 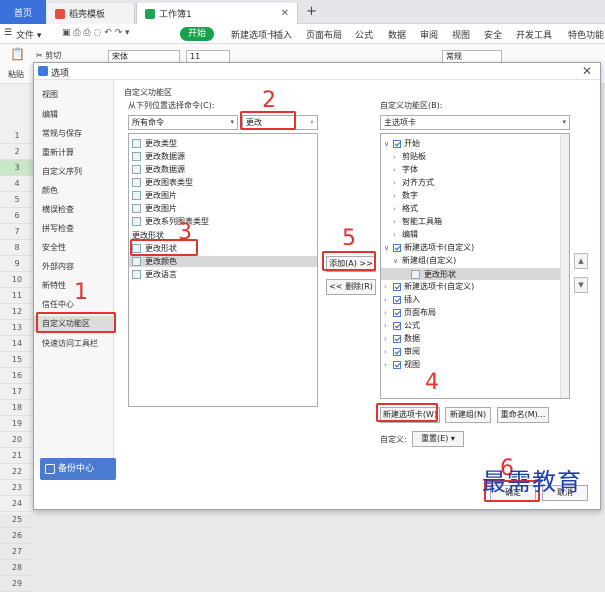 I want to click on nav-view: 视图, so click(x=50, y=94).